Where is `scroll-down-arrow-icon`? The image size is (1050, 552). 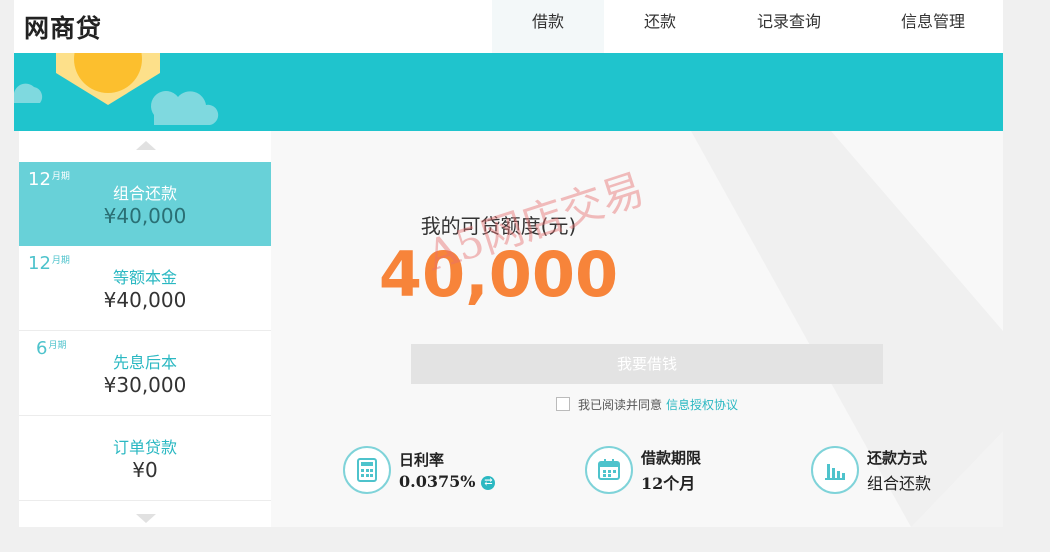 scroll-down-arrow-icon is located at coordinates (146, 518).